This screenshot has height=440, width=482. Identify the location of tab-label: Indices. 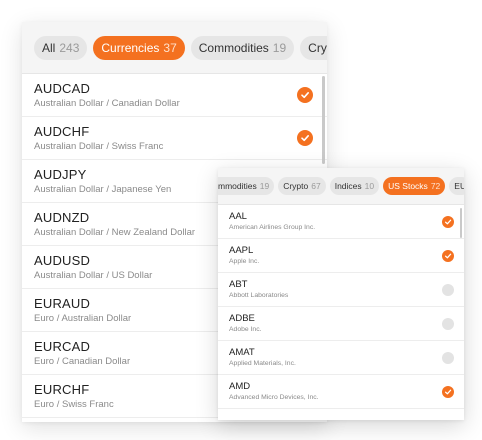
(348, 186).